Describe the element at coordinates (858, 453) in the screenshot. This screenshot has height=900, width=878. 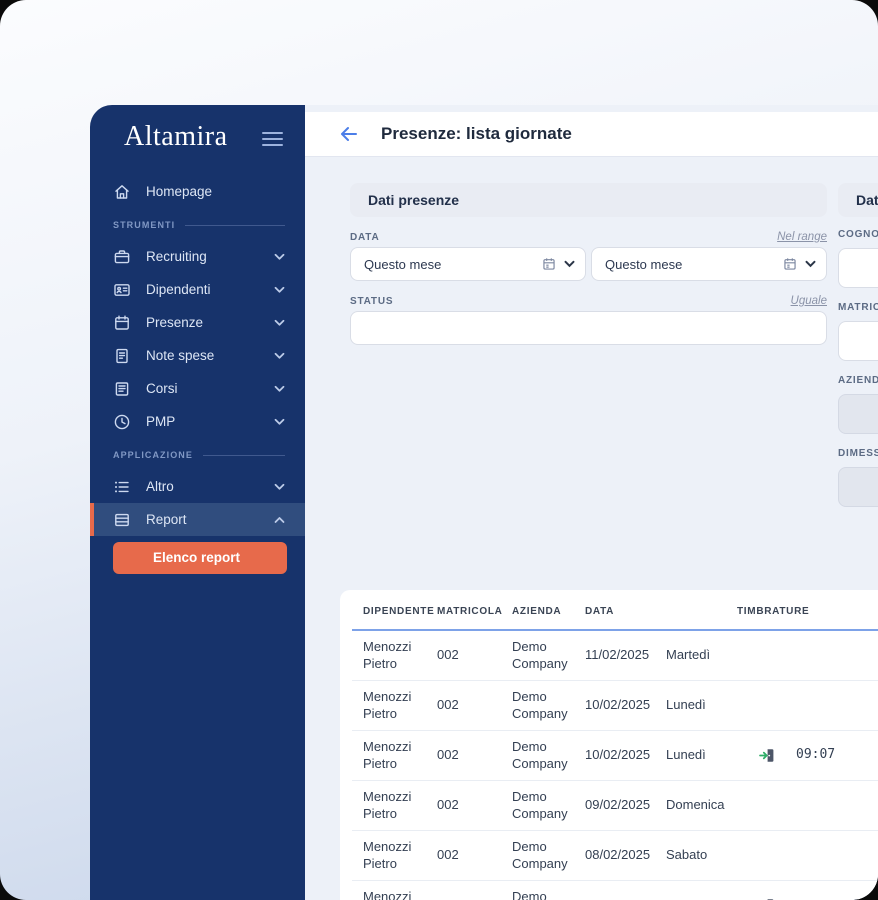
I see `field-label-dimesso: DIMESSO` at that location.